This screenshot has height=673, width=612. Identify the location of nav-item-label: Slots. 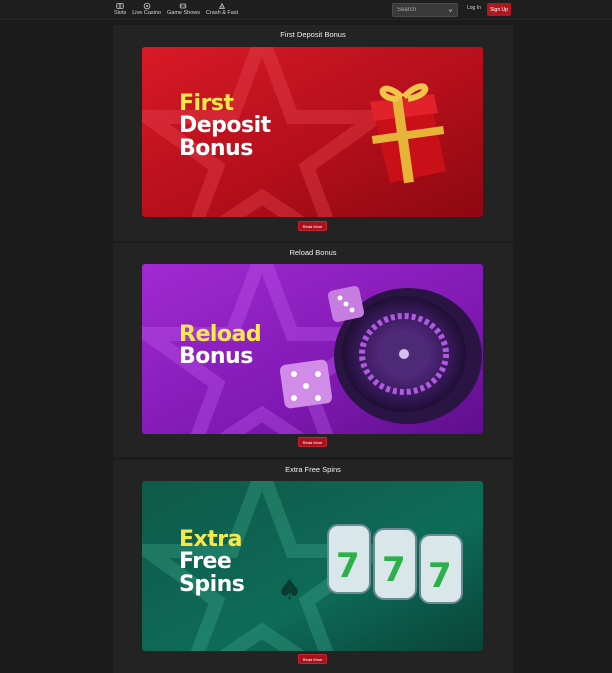
(120, 13).